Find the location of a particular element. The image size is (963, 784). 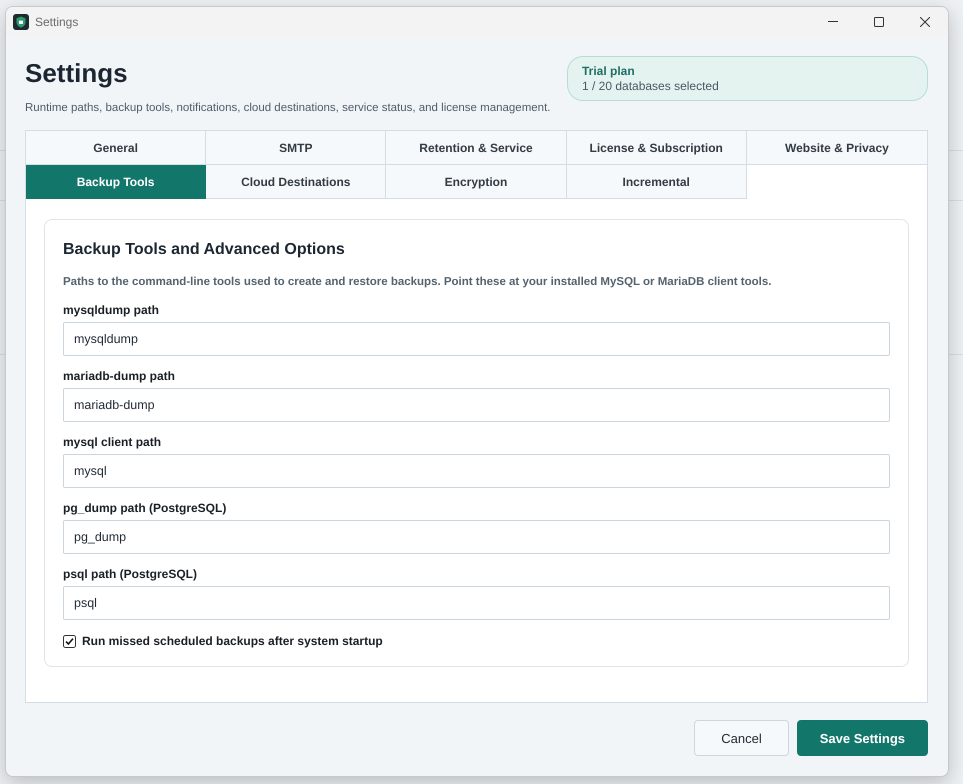

maximize-icon is located at coordinates (879, 21).